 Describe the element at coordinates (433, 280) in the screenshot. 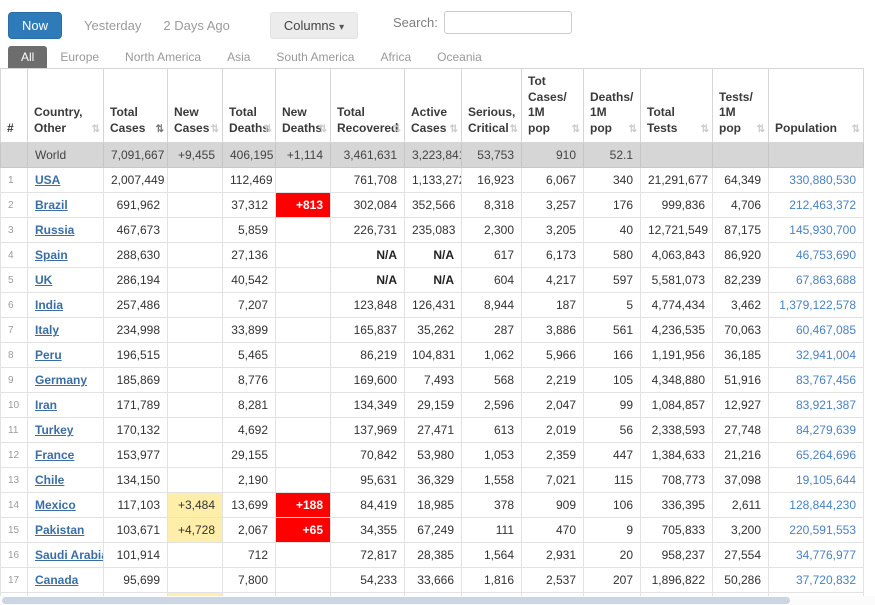

I see `active-cases-cell: N/A` at that location.